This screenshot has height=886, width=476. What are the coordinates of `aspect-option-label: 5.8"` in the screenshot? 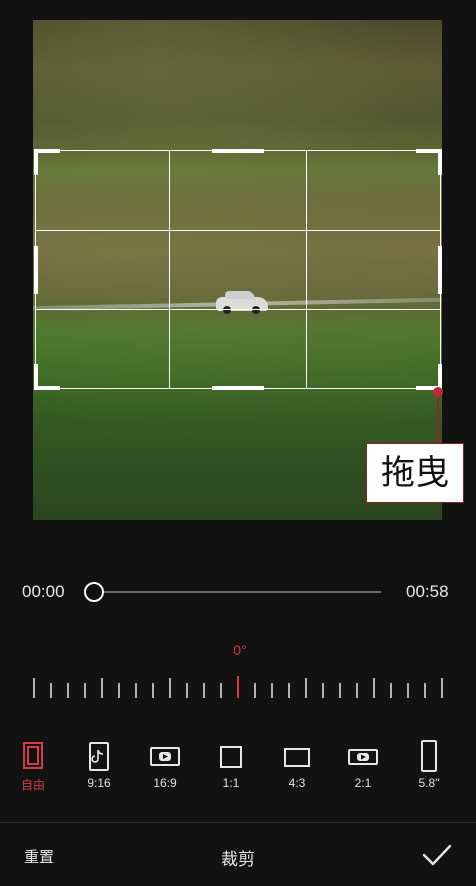 It's located at (429, 783).